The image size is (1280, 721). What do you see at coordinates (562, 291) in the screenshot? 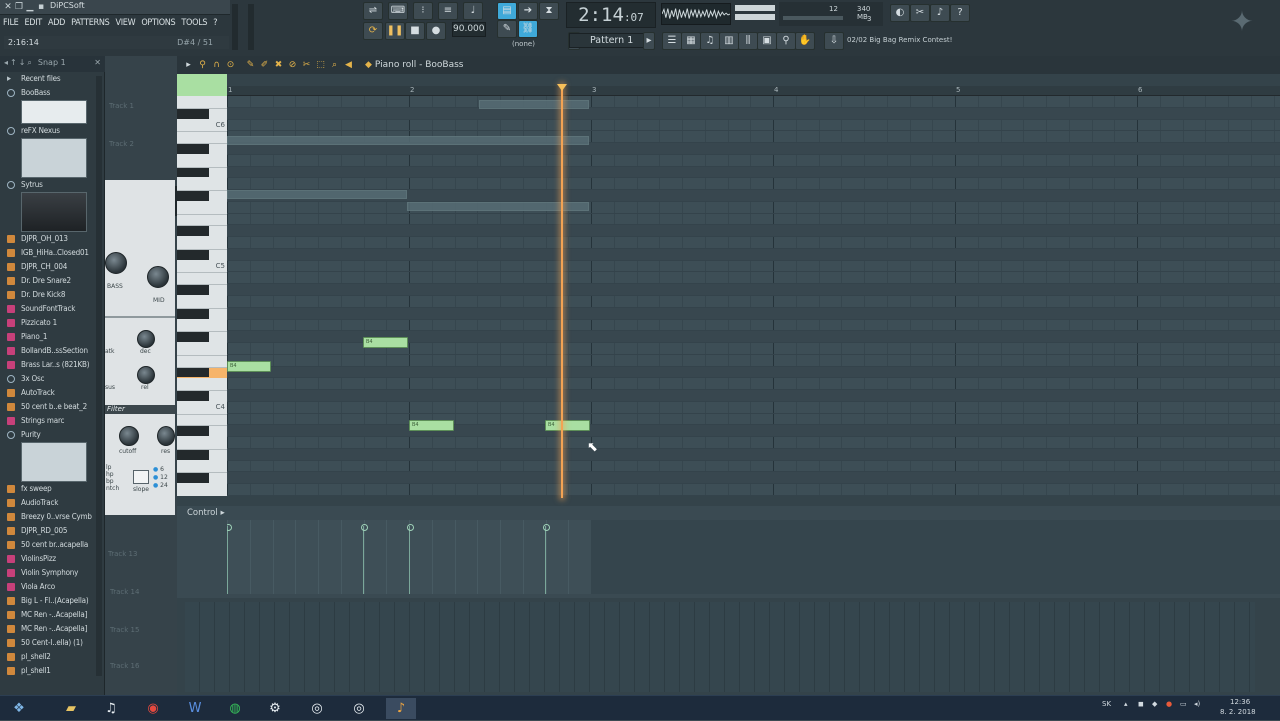
I see `playhead-marker` at bounding box center [562, 291].